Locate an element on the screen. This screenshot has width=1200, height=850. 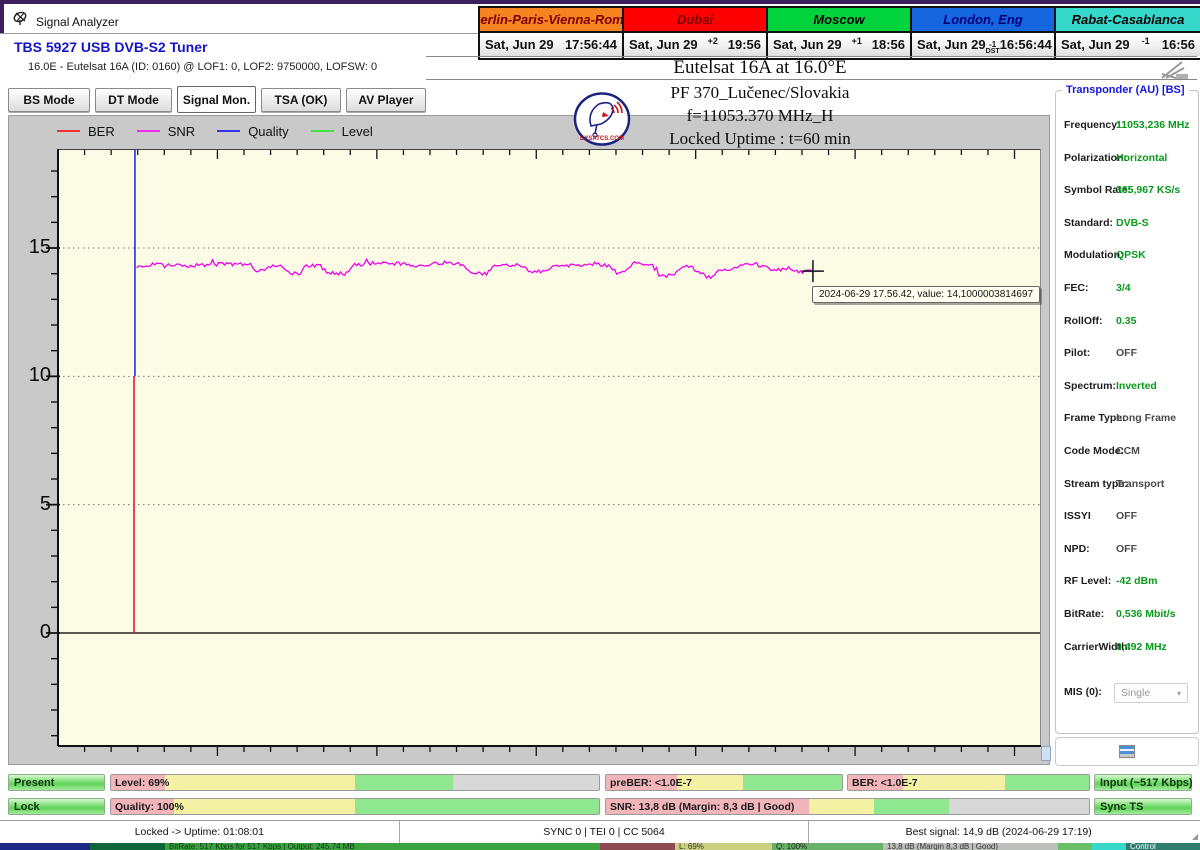
tp-label-bitrate: BitRate: is located at coordinates (1084, 614).